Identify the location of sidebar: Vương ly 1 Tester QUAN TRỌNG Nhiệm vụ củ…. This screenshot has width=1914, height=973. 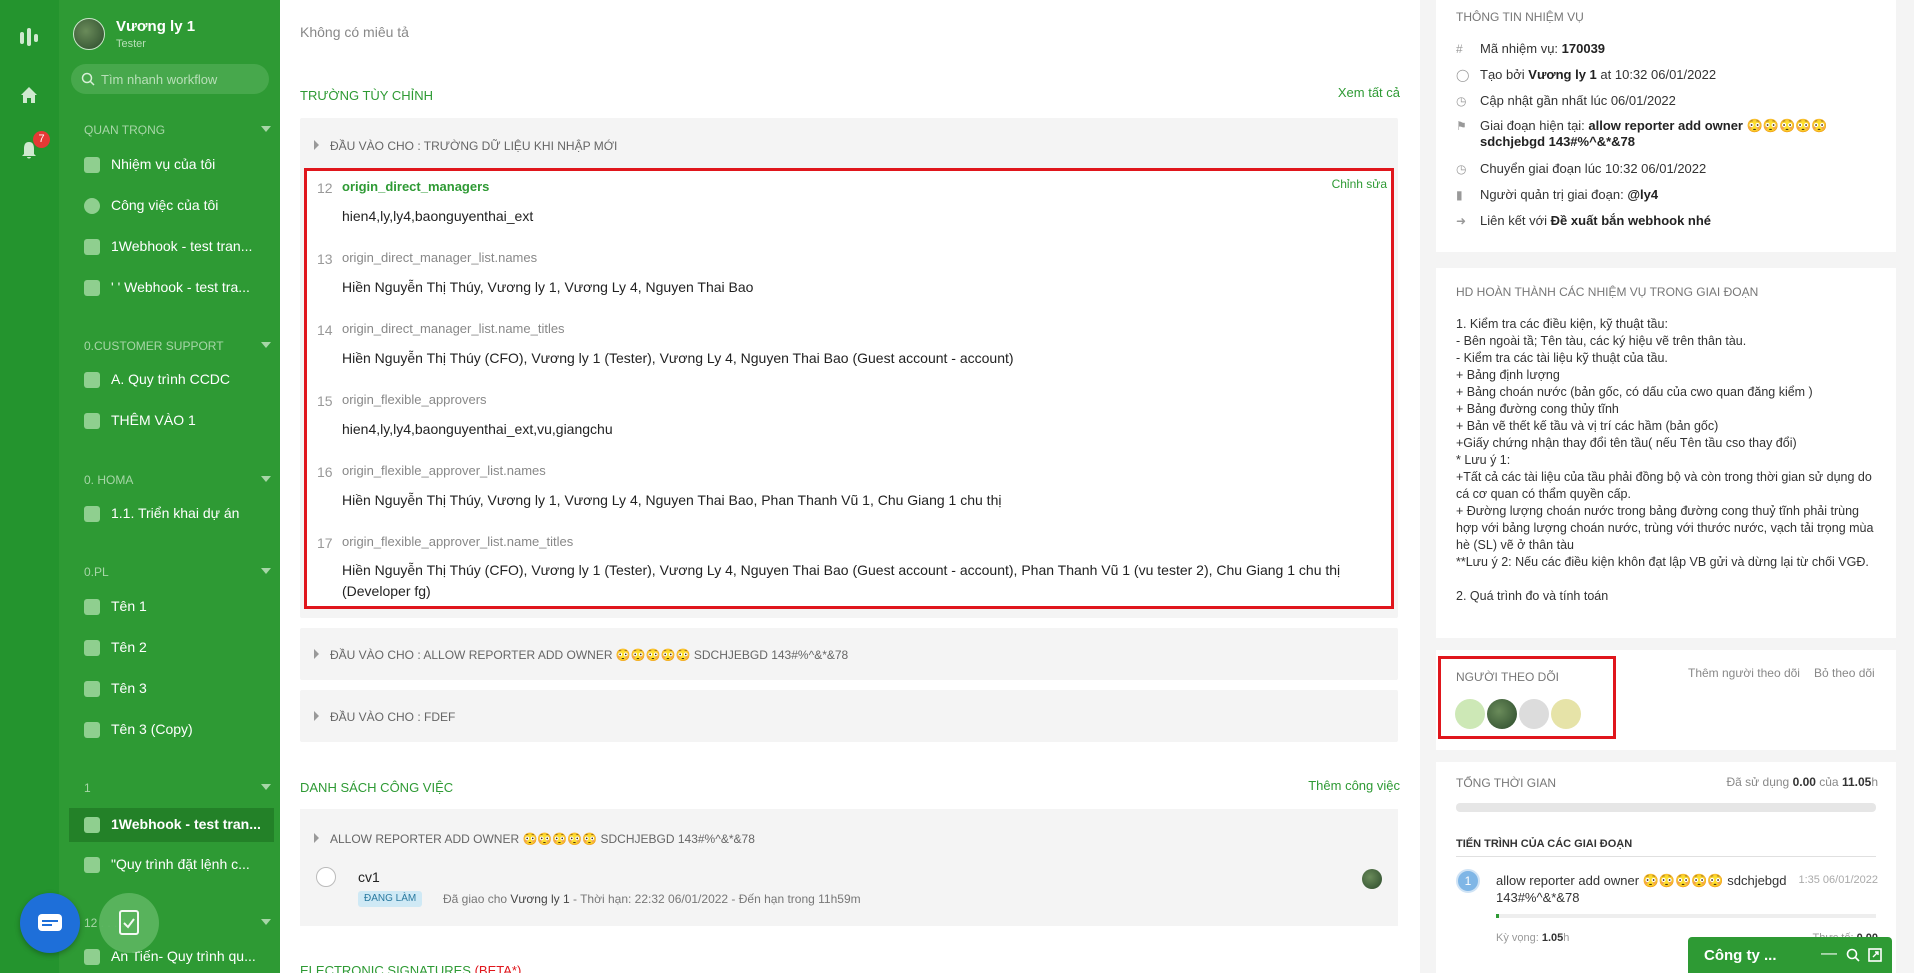
(169, 486).